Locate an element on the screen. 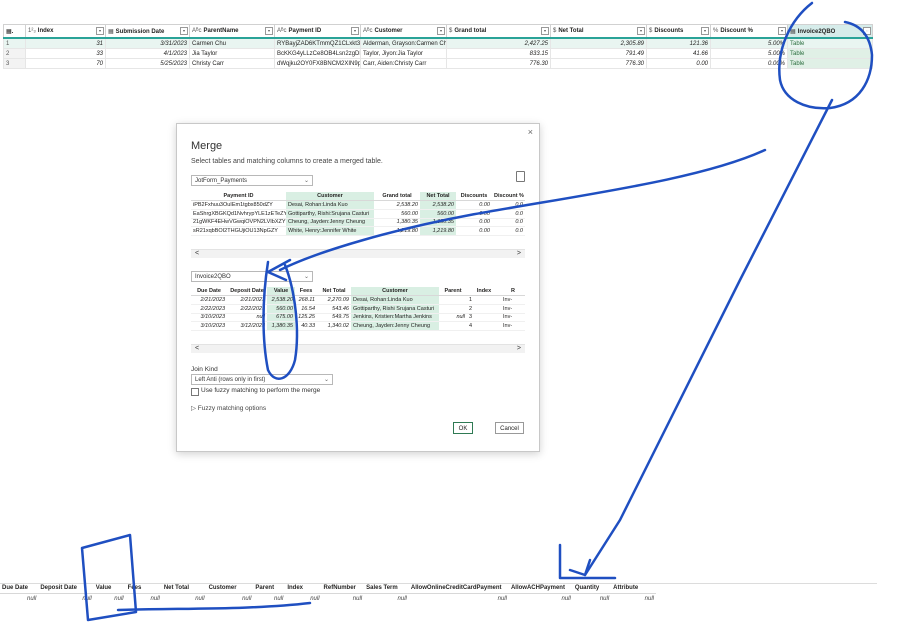  expand-column-icon: ⇔ is located at coordinates (867, 31).